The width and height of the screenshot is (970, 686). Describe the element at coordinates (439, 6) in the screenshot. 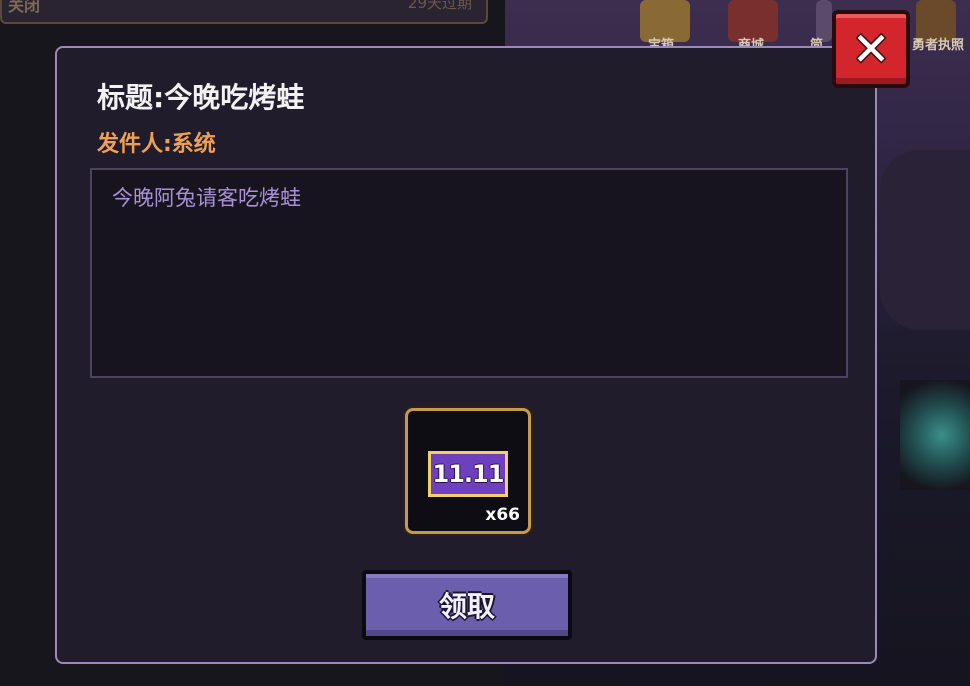

I see `background-tab-expiry: 29天过期` at that location.